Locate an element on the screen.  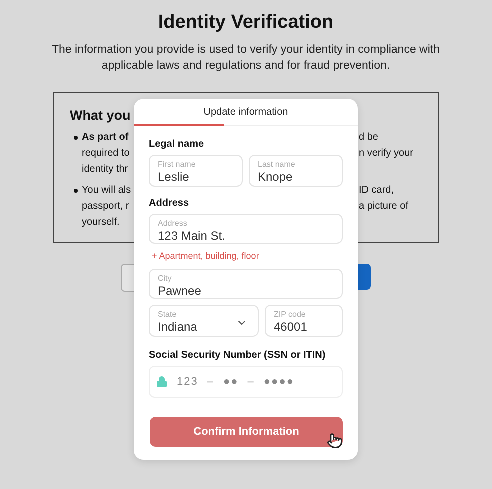
text-fragment: n verify your is located at coordinates (386, 154).